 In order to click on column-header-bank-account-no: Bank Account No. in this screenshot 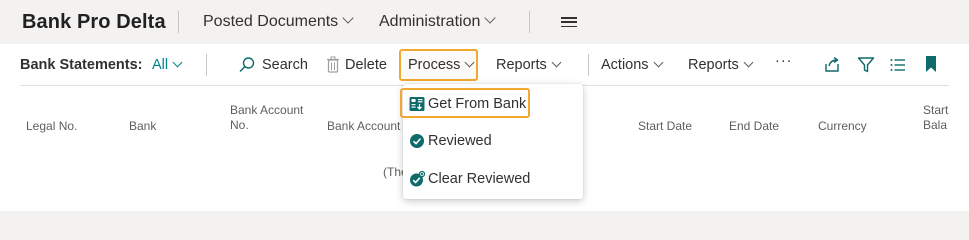, I will do `click(270, 118)`.